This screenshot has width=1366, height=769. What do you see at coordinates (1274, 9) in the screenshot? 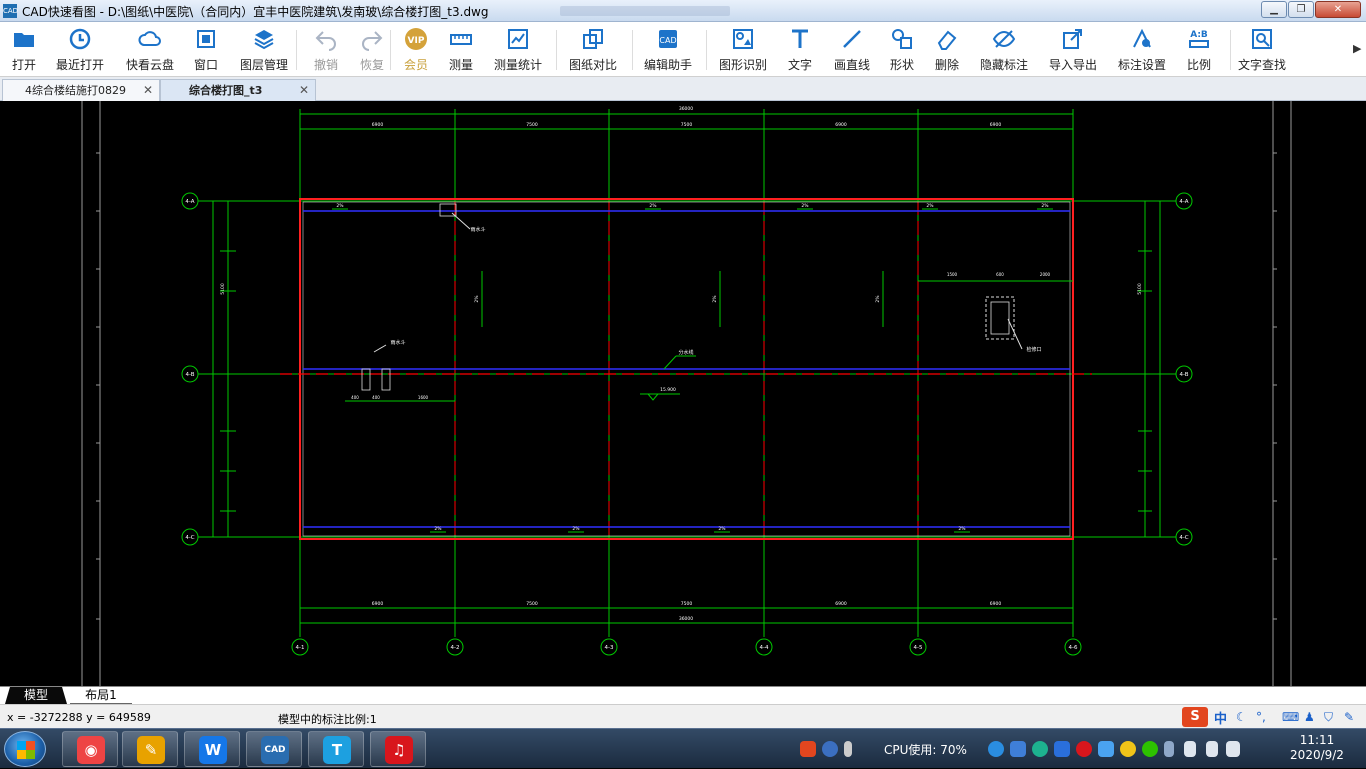
I see `minimize-button: ▁` at bounding box center [1274, 9].